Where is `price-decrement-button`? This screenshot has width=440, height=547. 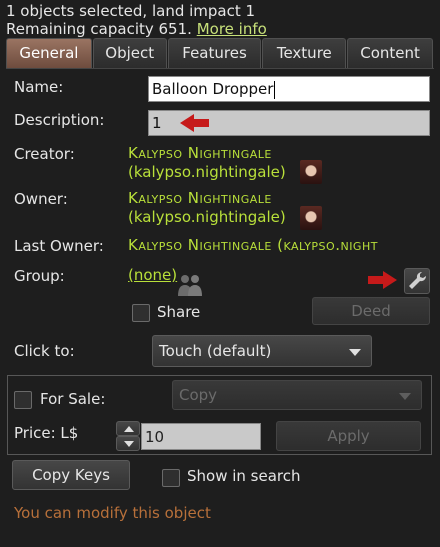
price-decrement-button is located at coordinates (128, 443).